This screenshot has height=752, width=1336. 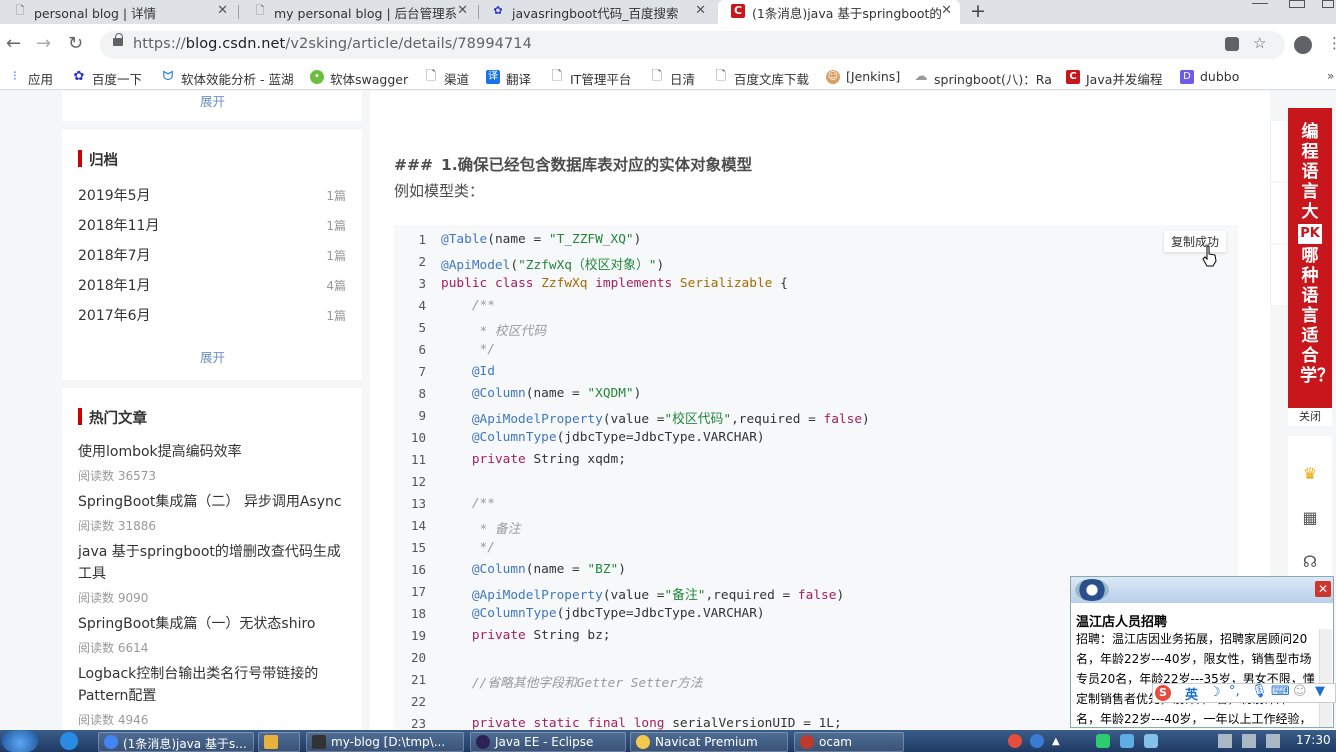 I want to click on qrcode-icon: ▦, so click(x=1310, y=518).